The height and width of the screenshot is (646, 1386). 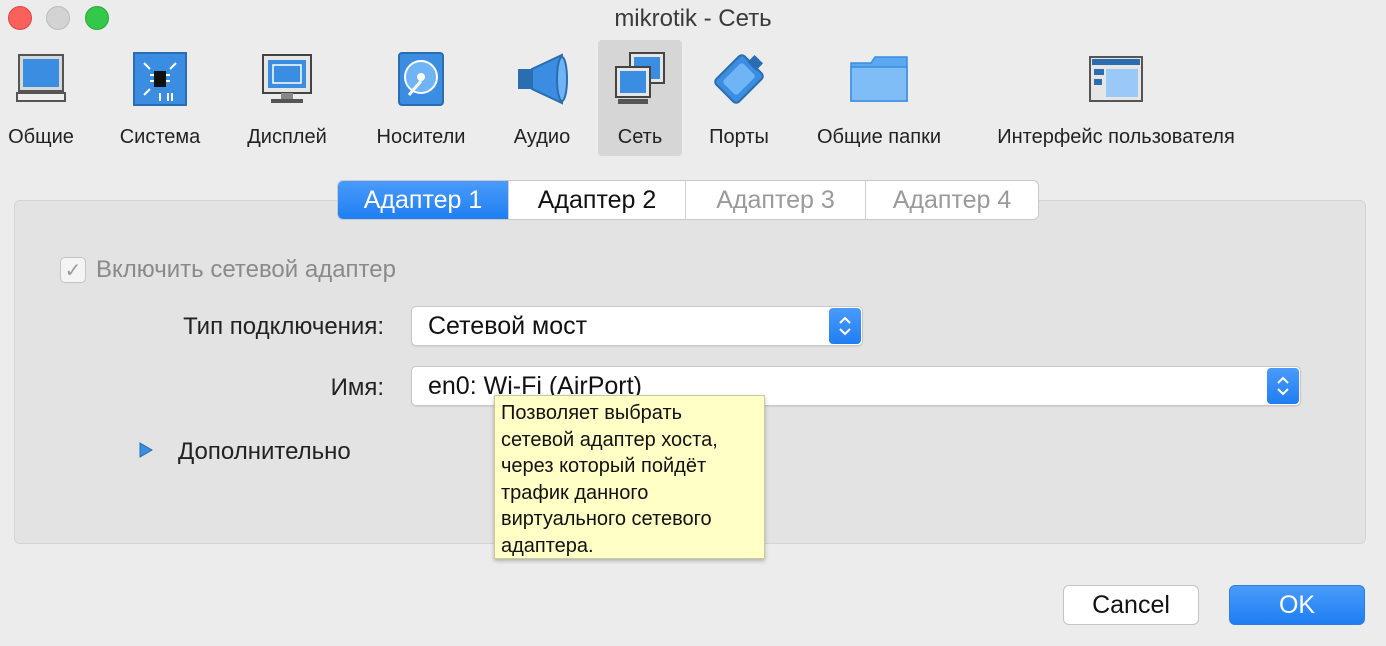 I want to click on title-bar: mikrotik - Сеть, so click(x=693, y=20).